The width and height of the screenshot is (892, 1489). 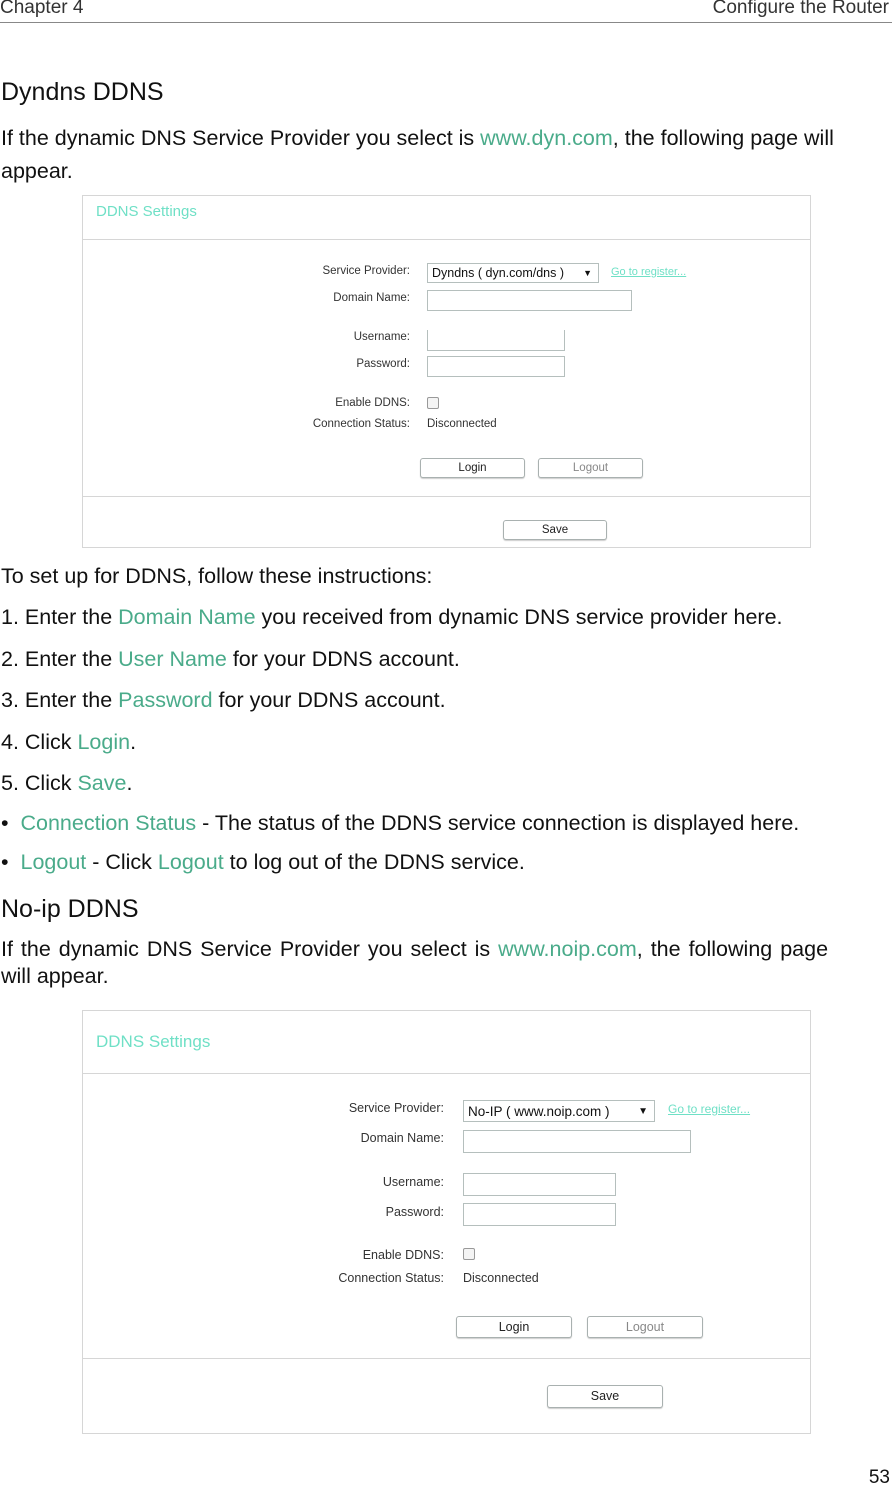 I want to click on select-value: Dyndns ( dyn.com/dns ), so click(x=498, y=273).